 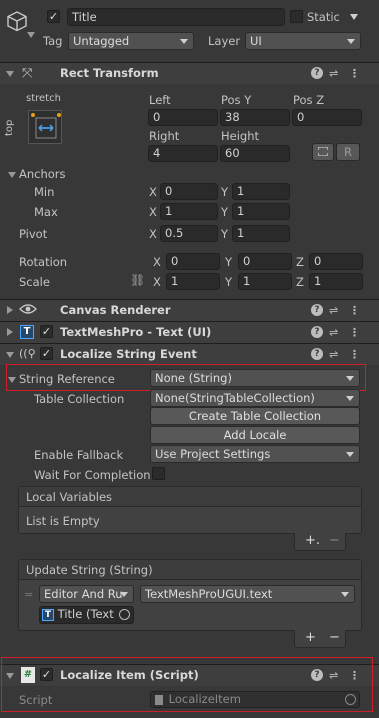 I want to click on enable-fallback-dropdown: Use Project Settings, so click(x=255, y=454).